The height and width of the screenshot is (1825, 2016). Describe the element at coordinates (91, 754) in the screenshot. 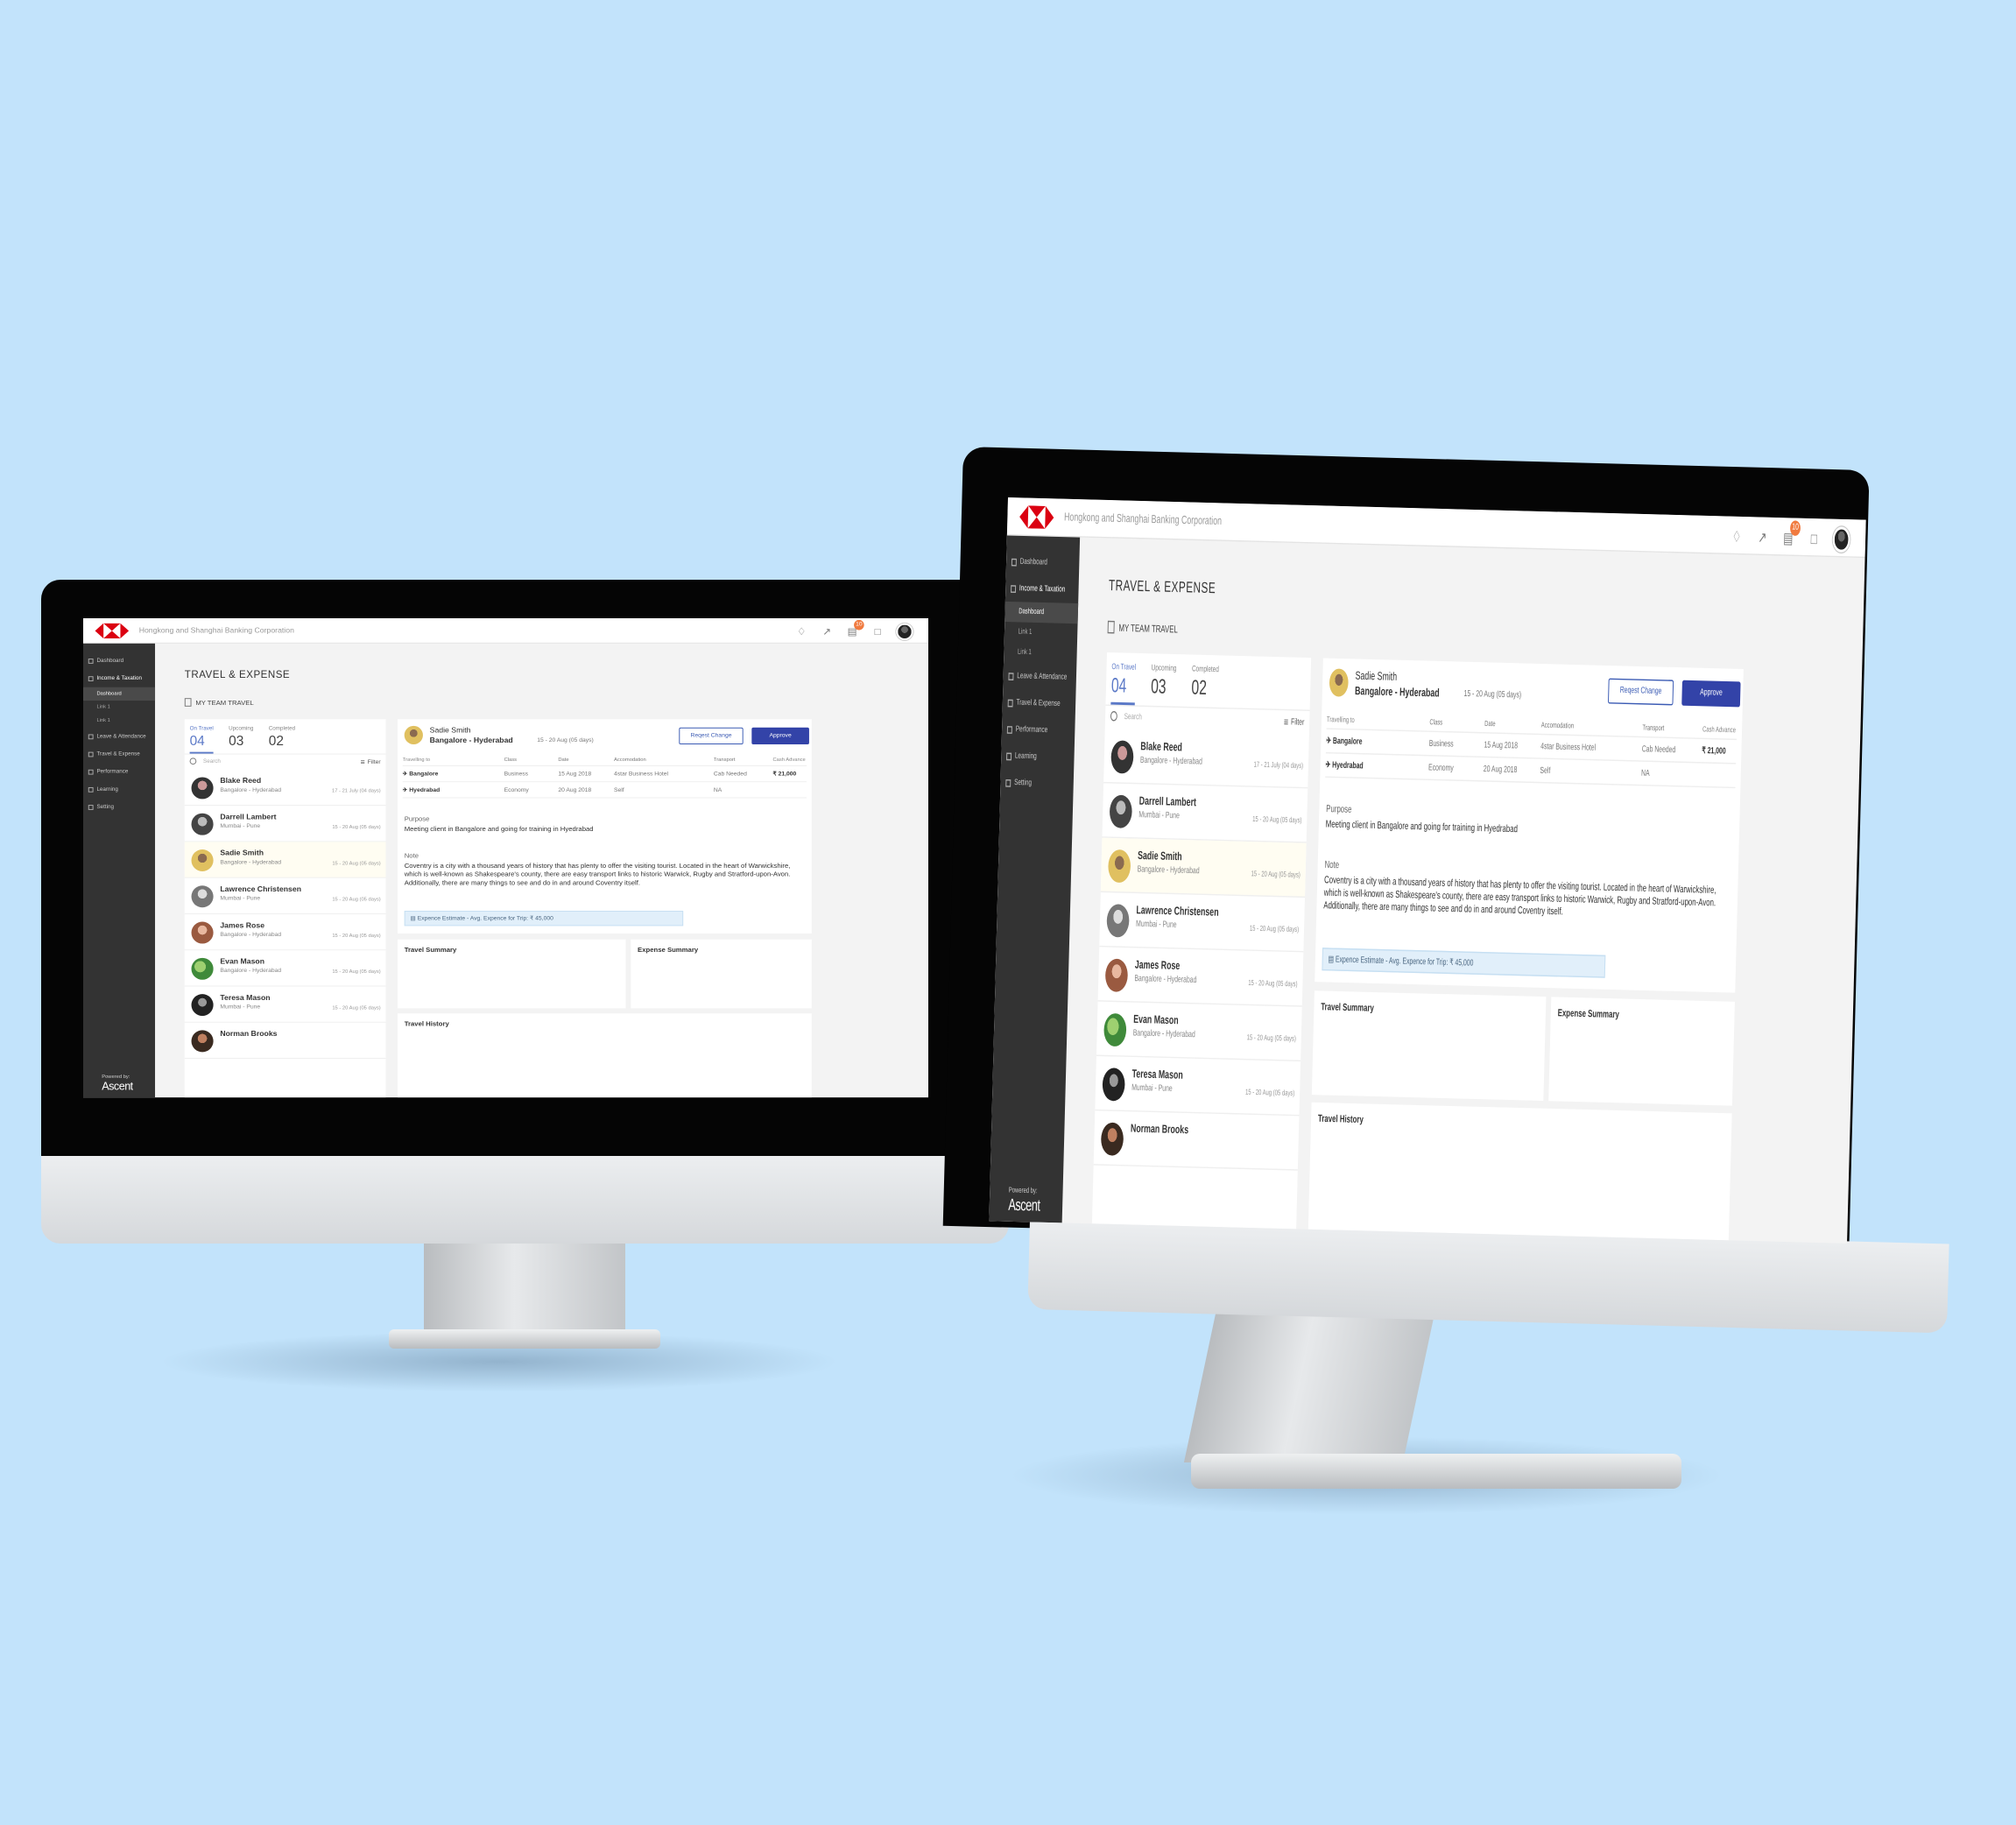

I see `travel-icon` at that location.